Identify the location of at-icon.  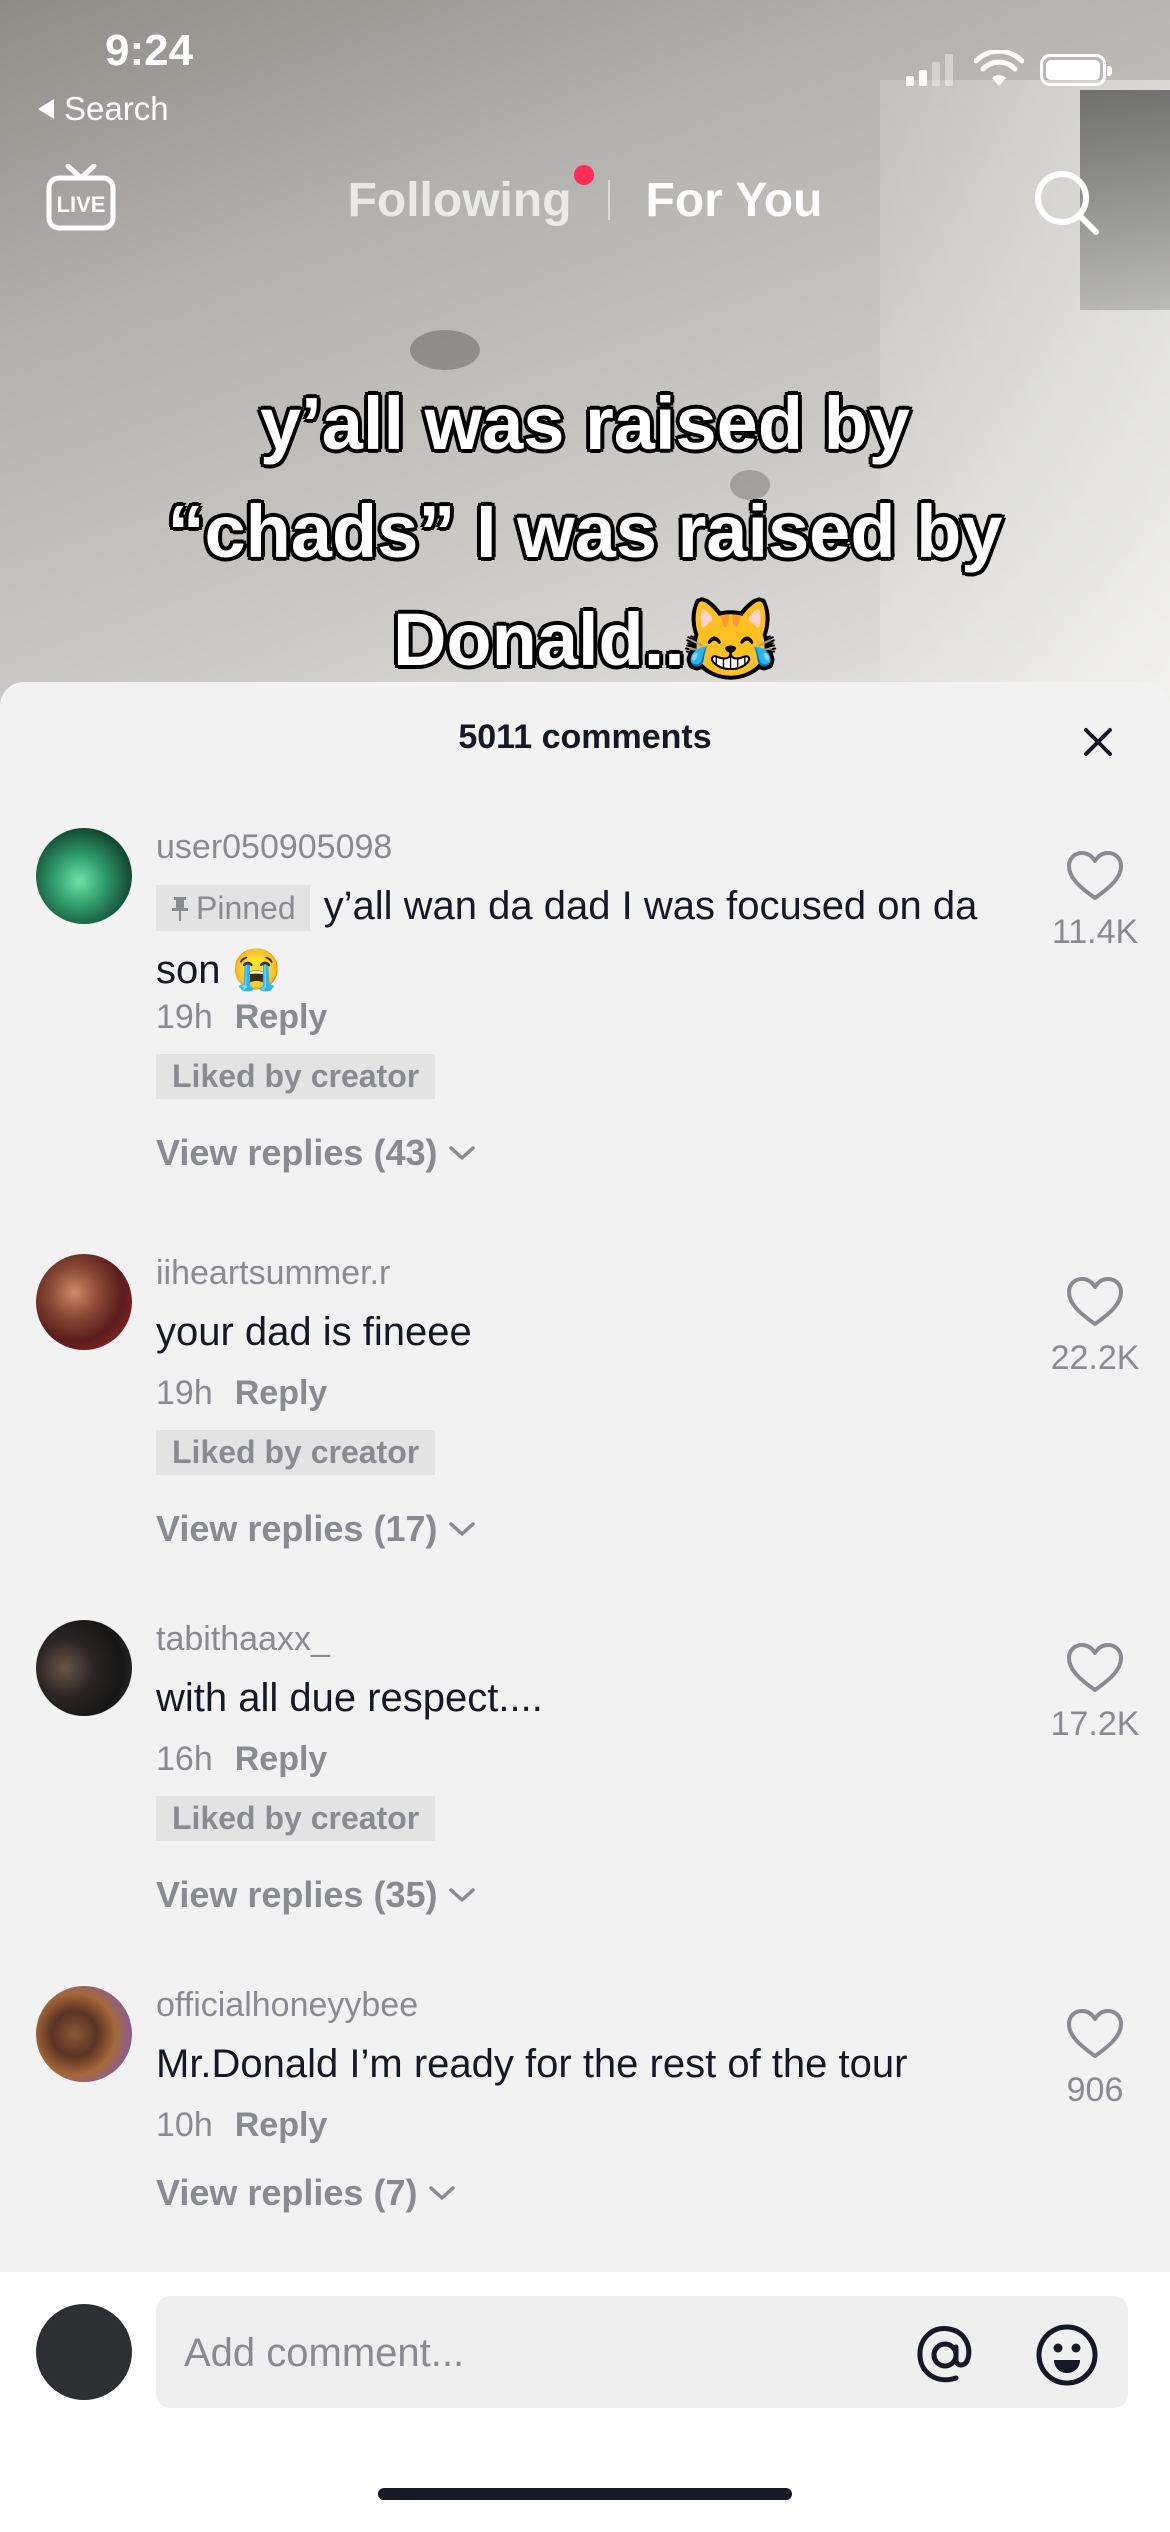
(945, 2355).